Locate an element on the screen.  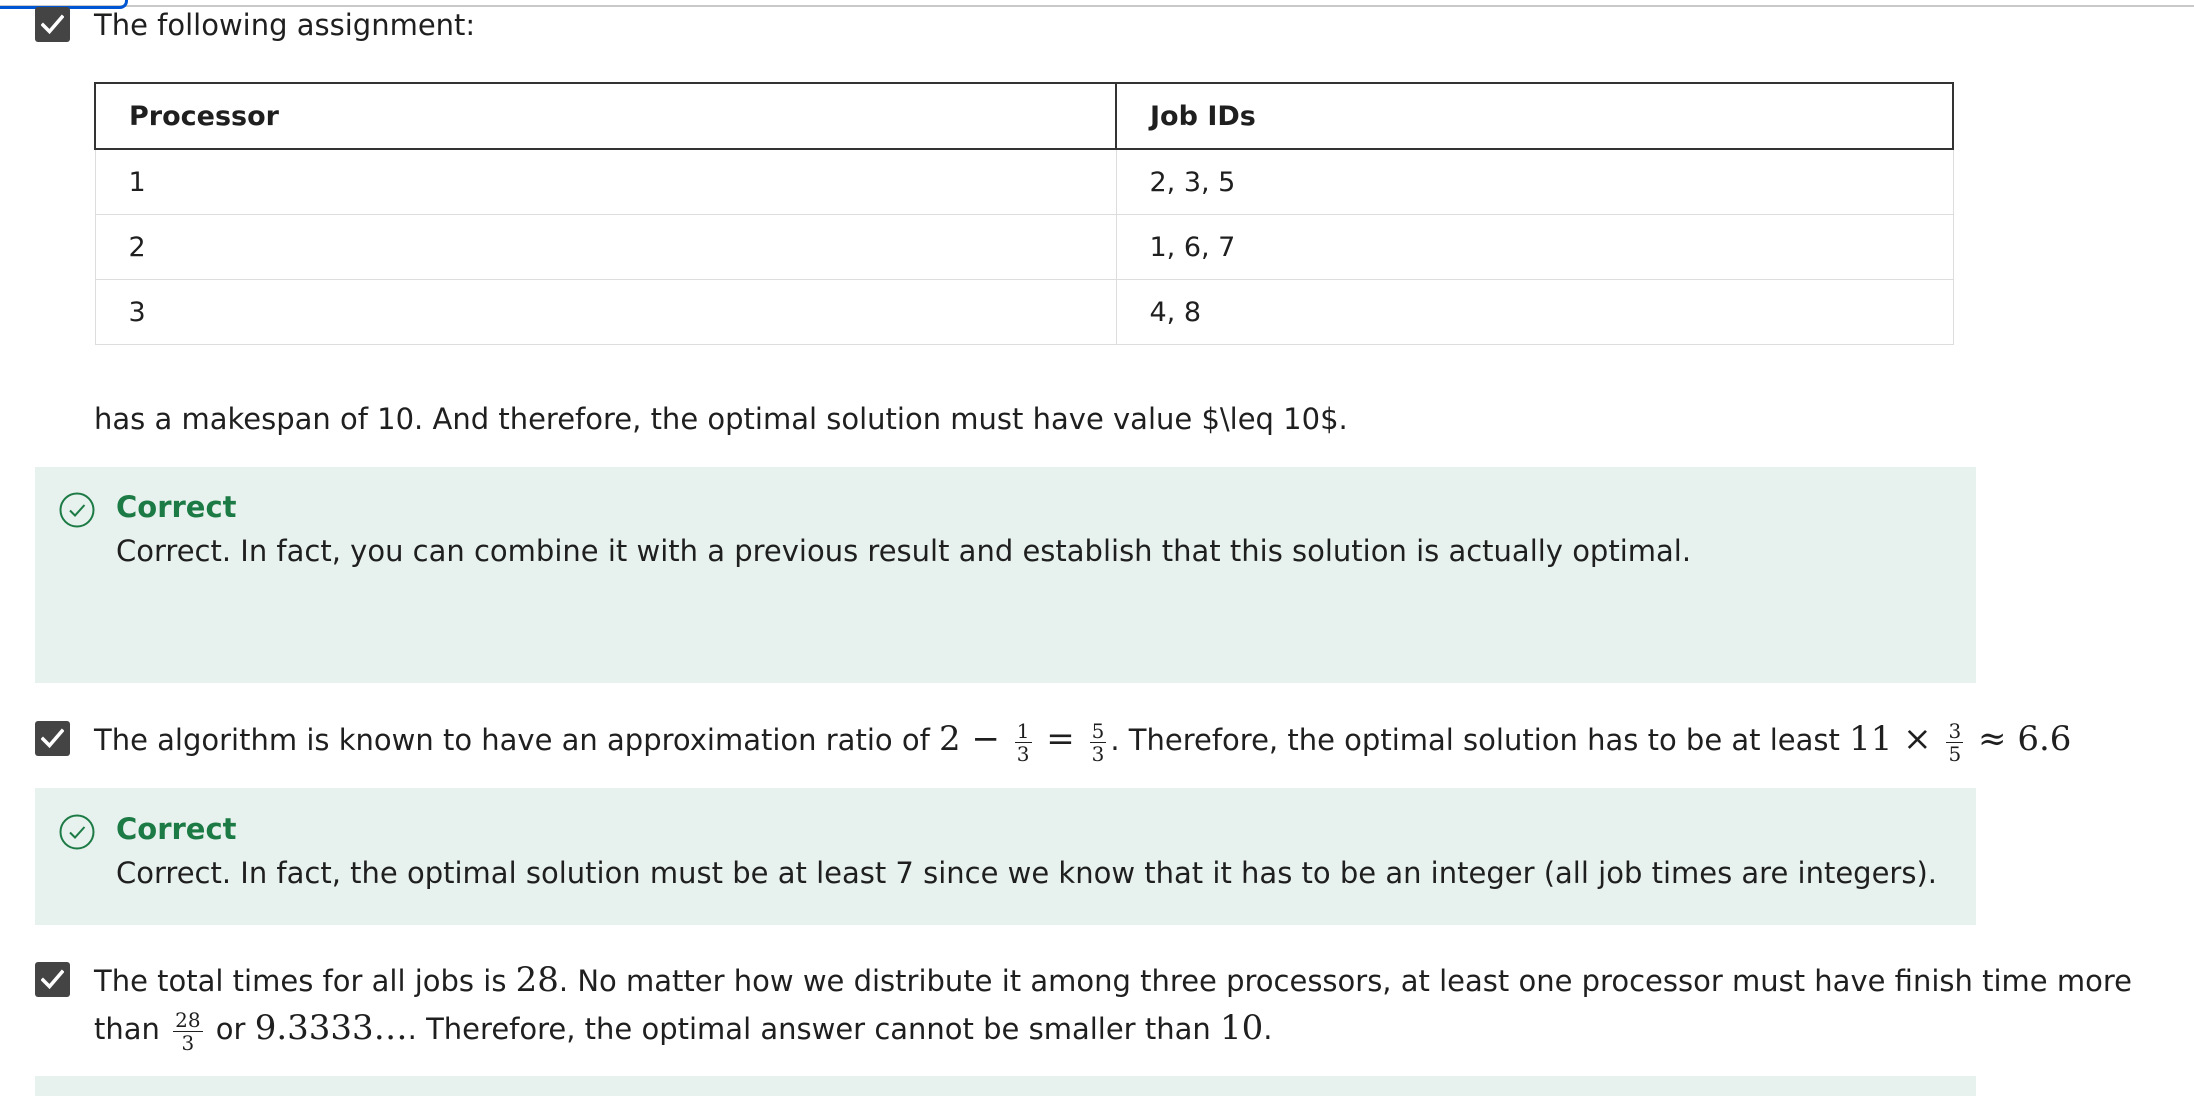
math-fraction: 53 is located at coordinates (1098, 742).